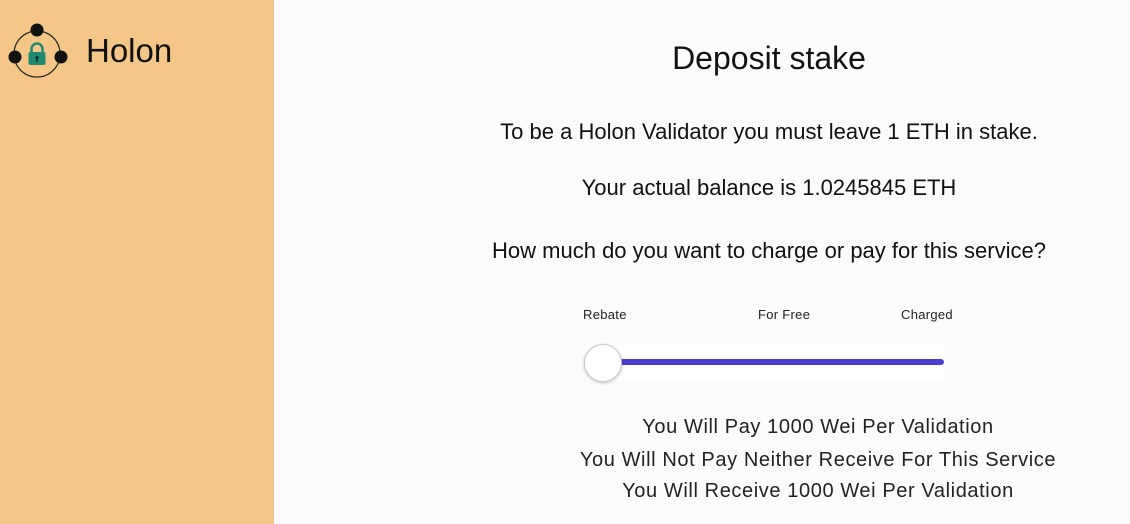  I want to click on fee-slider, so click(764, 363).